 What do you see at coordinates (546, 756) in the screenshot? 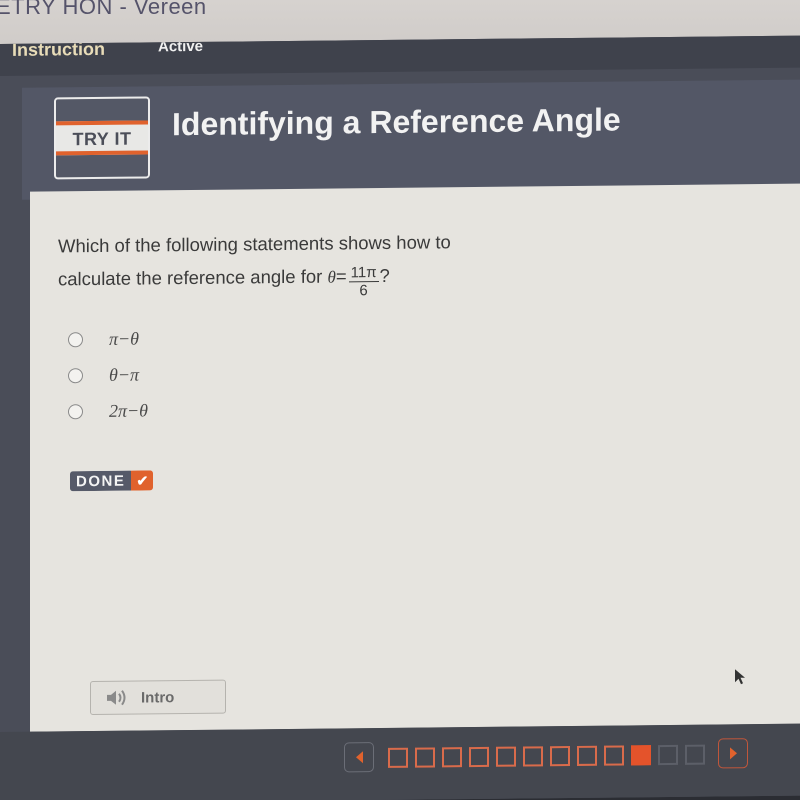
I see `progress-steps` at bounding box center [546, 756].